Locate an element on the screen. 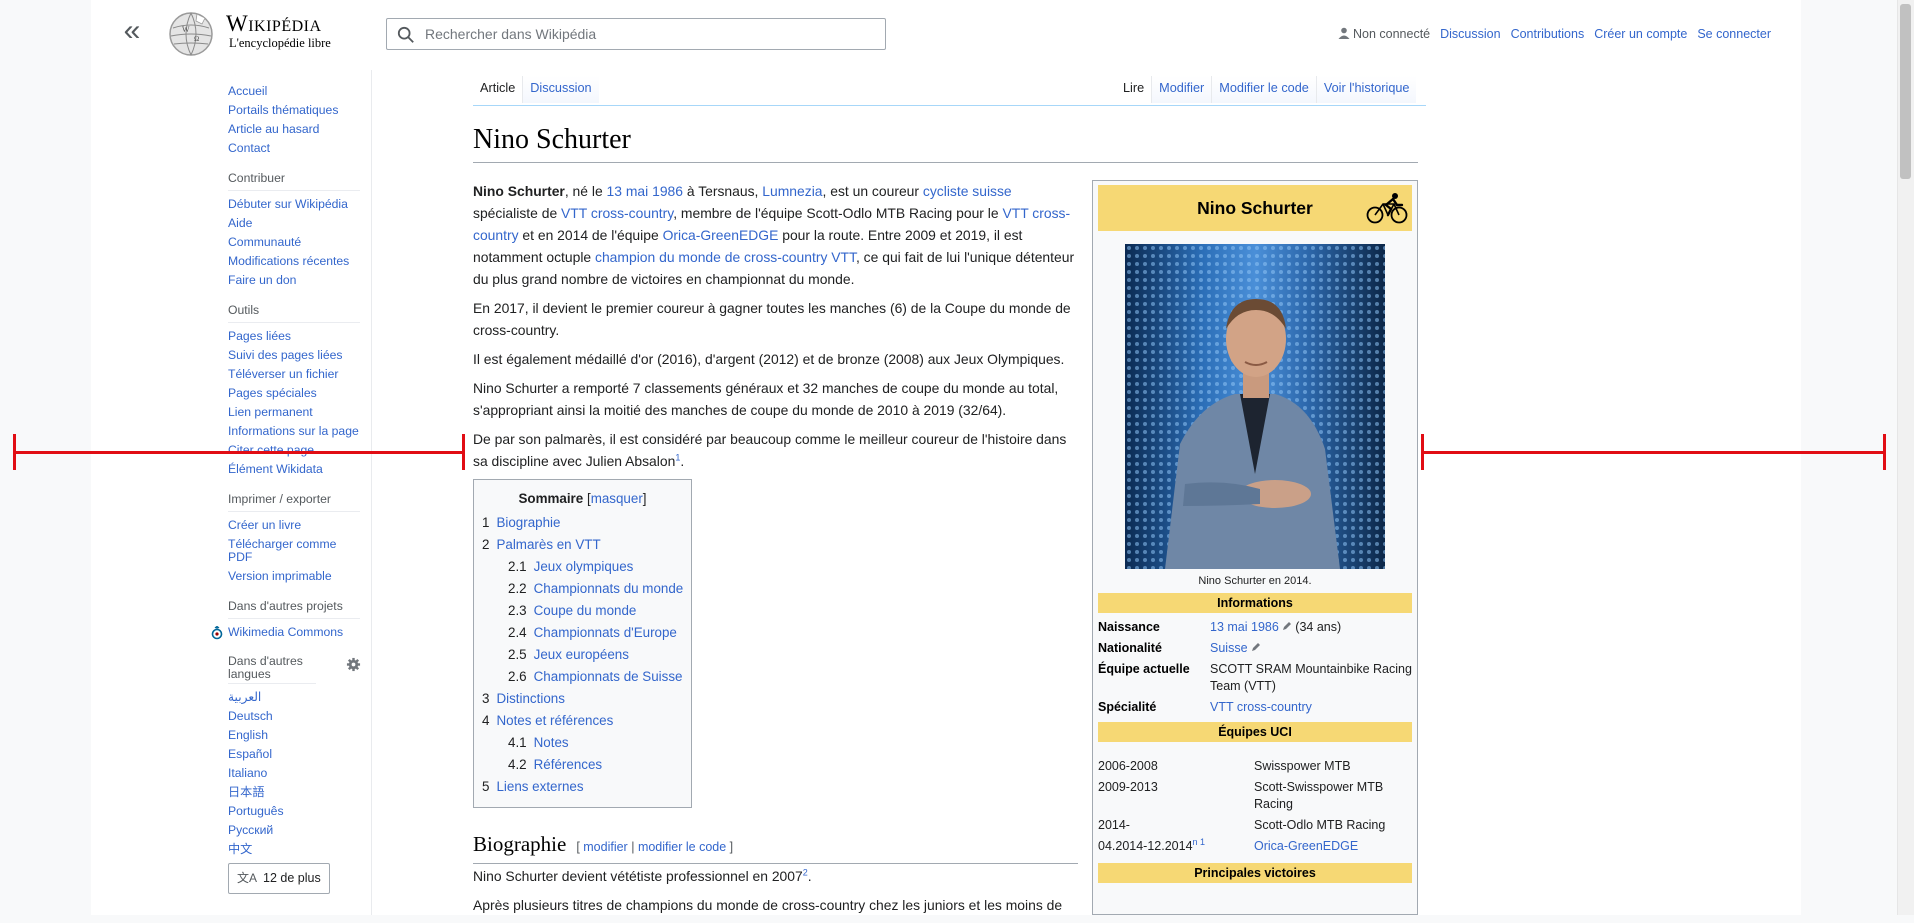  tab-history: Voir l'historique is located at coordinates (1366, 89).